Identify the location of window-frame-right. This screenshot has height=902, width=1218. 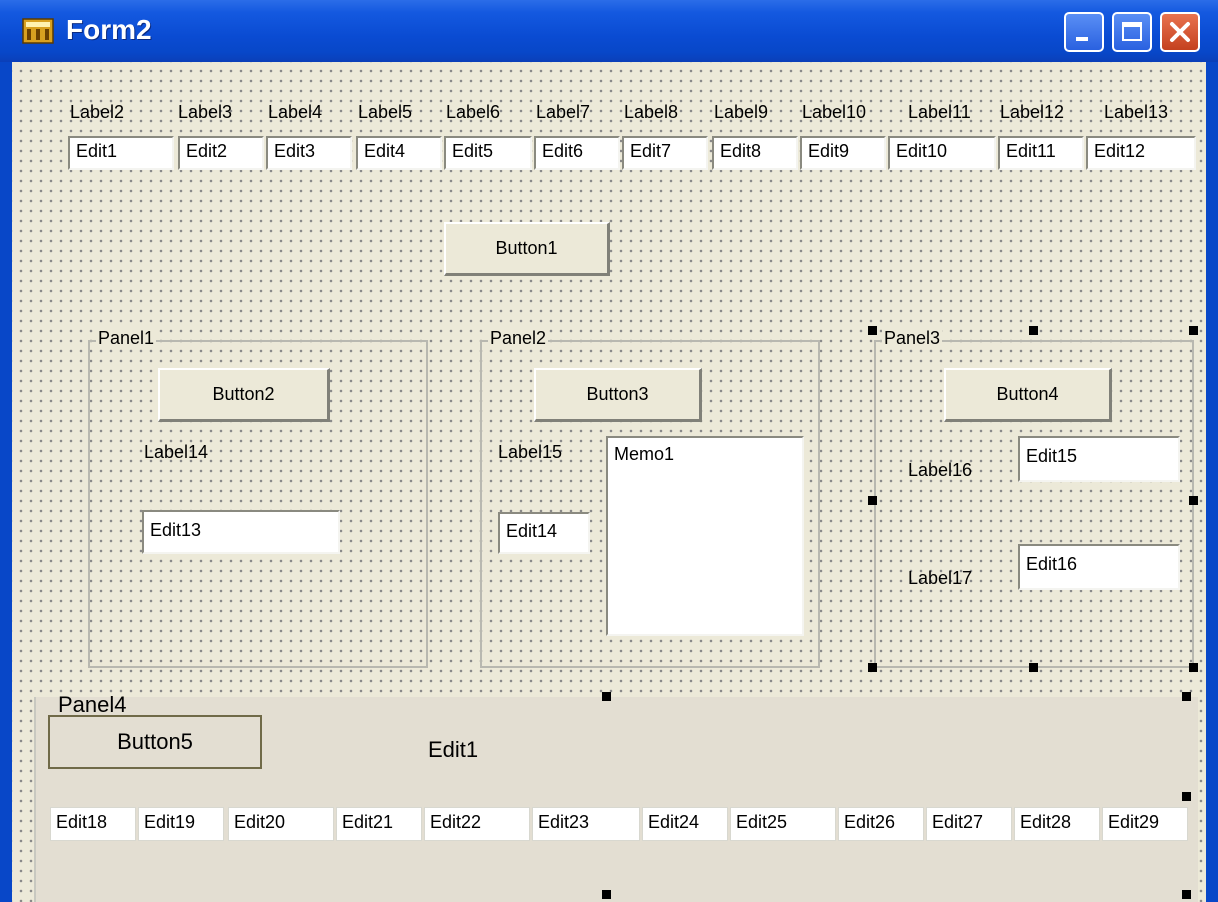
(1212, 482).